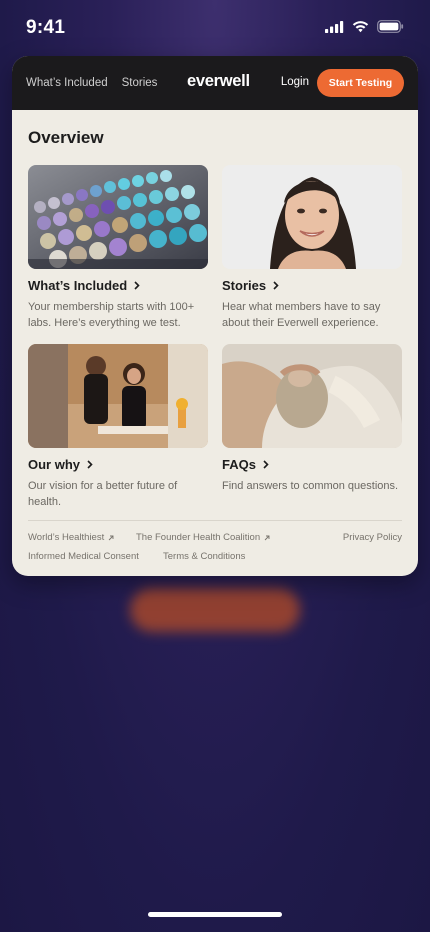  Describe the element at coordinates (215, 610) in the screenshot. I see `background-blurred-button` at that location.